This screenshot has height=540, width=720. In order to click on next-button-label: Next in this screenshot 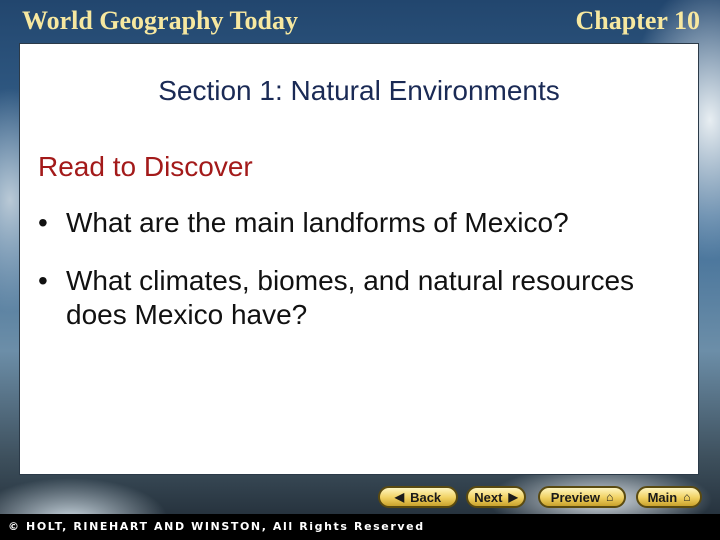, I will do `click(488, 497)`.